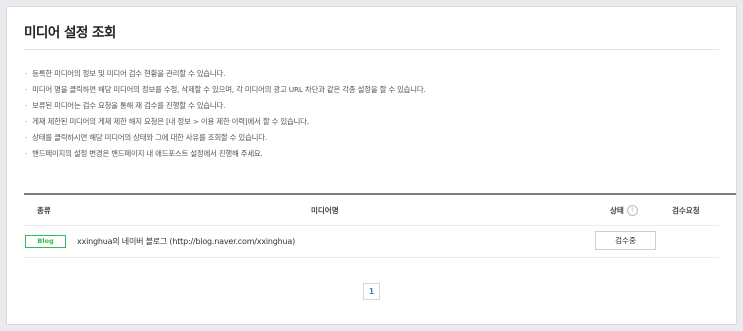 This screenshot has width=743, height=331. What do you see at coordinates (632, 210) in the screenshot?
I see `help-icon: ?` at bounding box center [632, 210].